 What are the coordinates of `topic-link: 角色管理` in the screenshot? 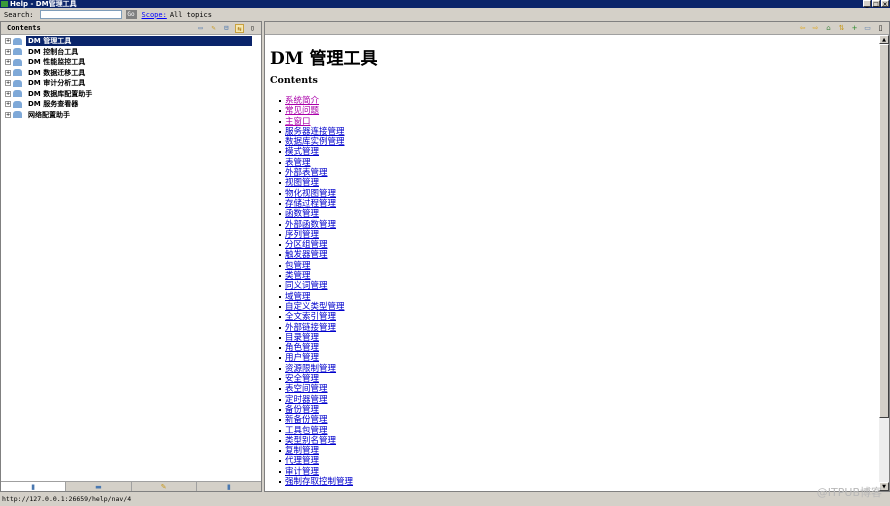 It's located at (302, 348).